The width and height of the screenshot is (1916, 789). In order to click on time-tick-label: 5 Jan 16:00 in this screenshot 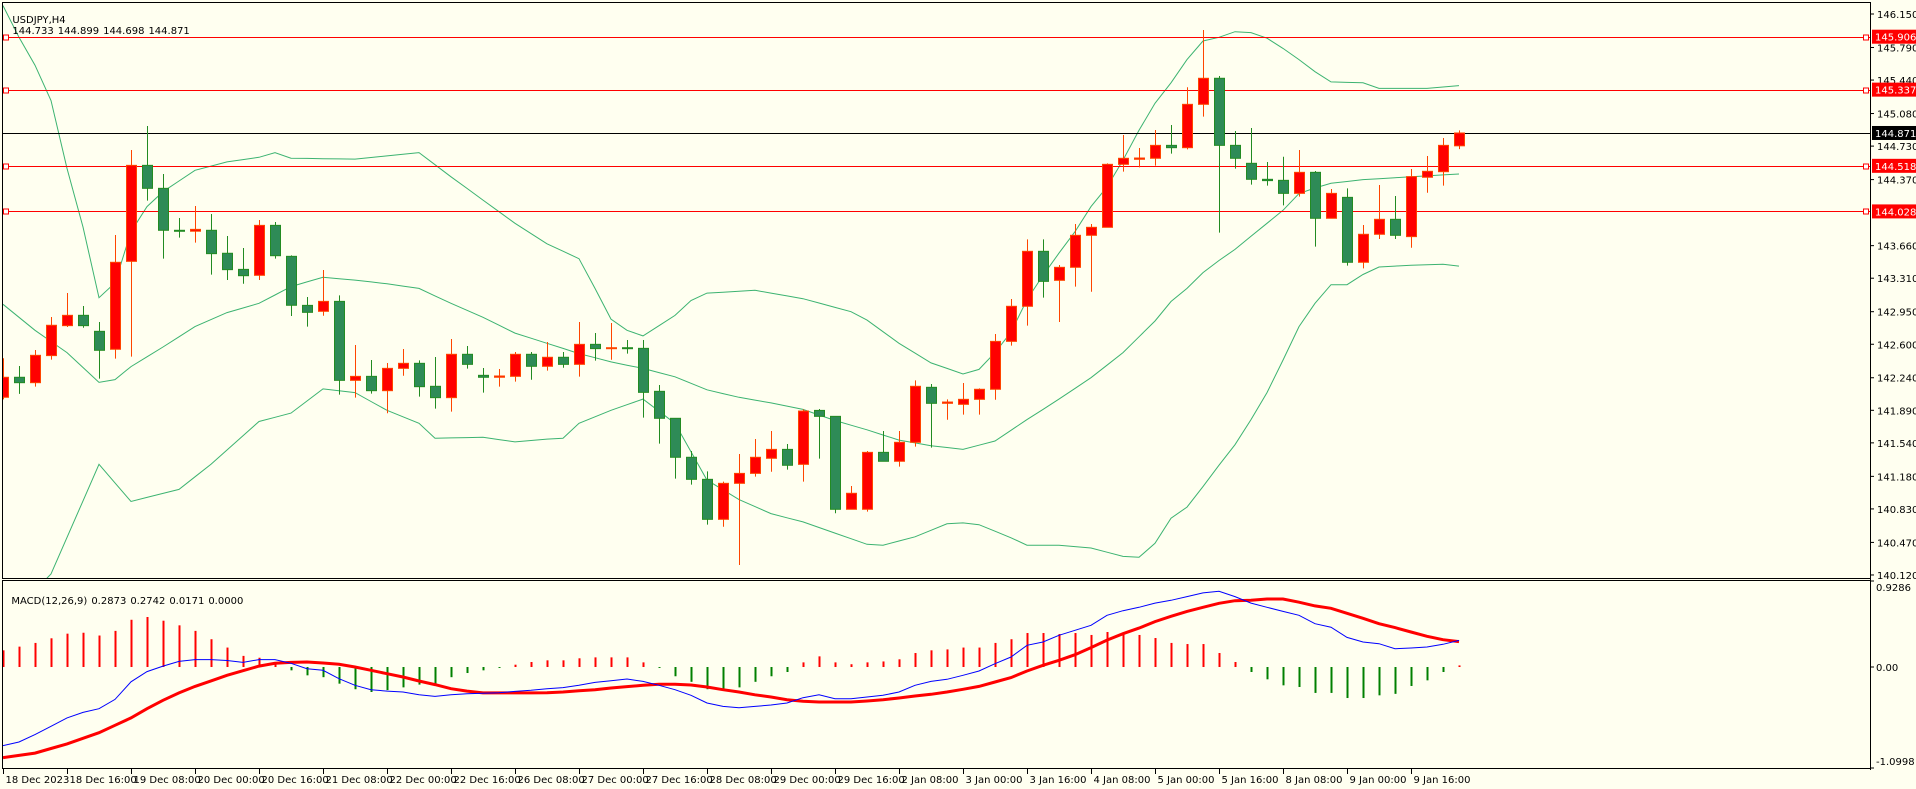, I will do `click(1250, 780)`.